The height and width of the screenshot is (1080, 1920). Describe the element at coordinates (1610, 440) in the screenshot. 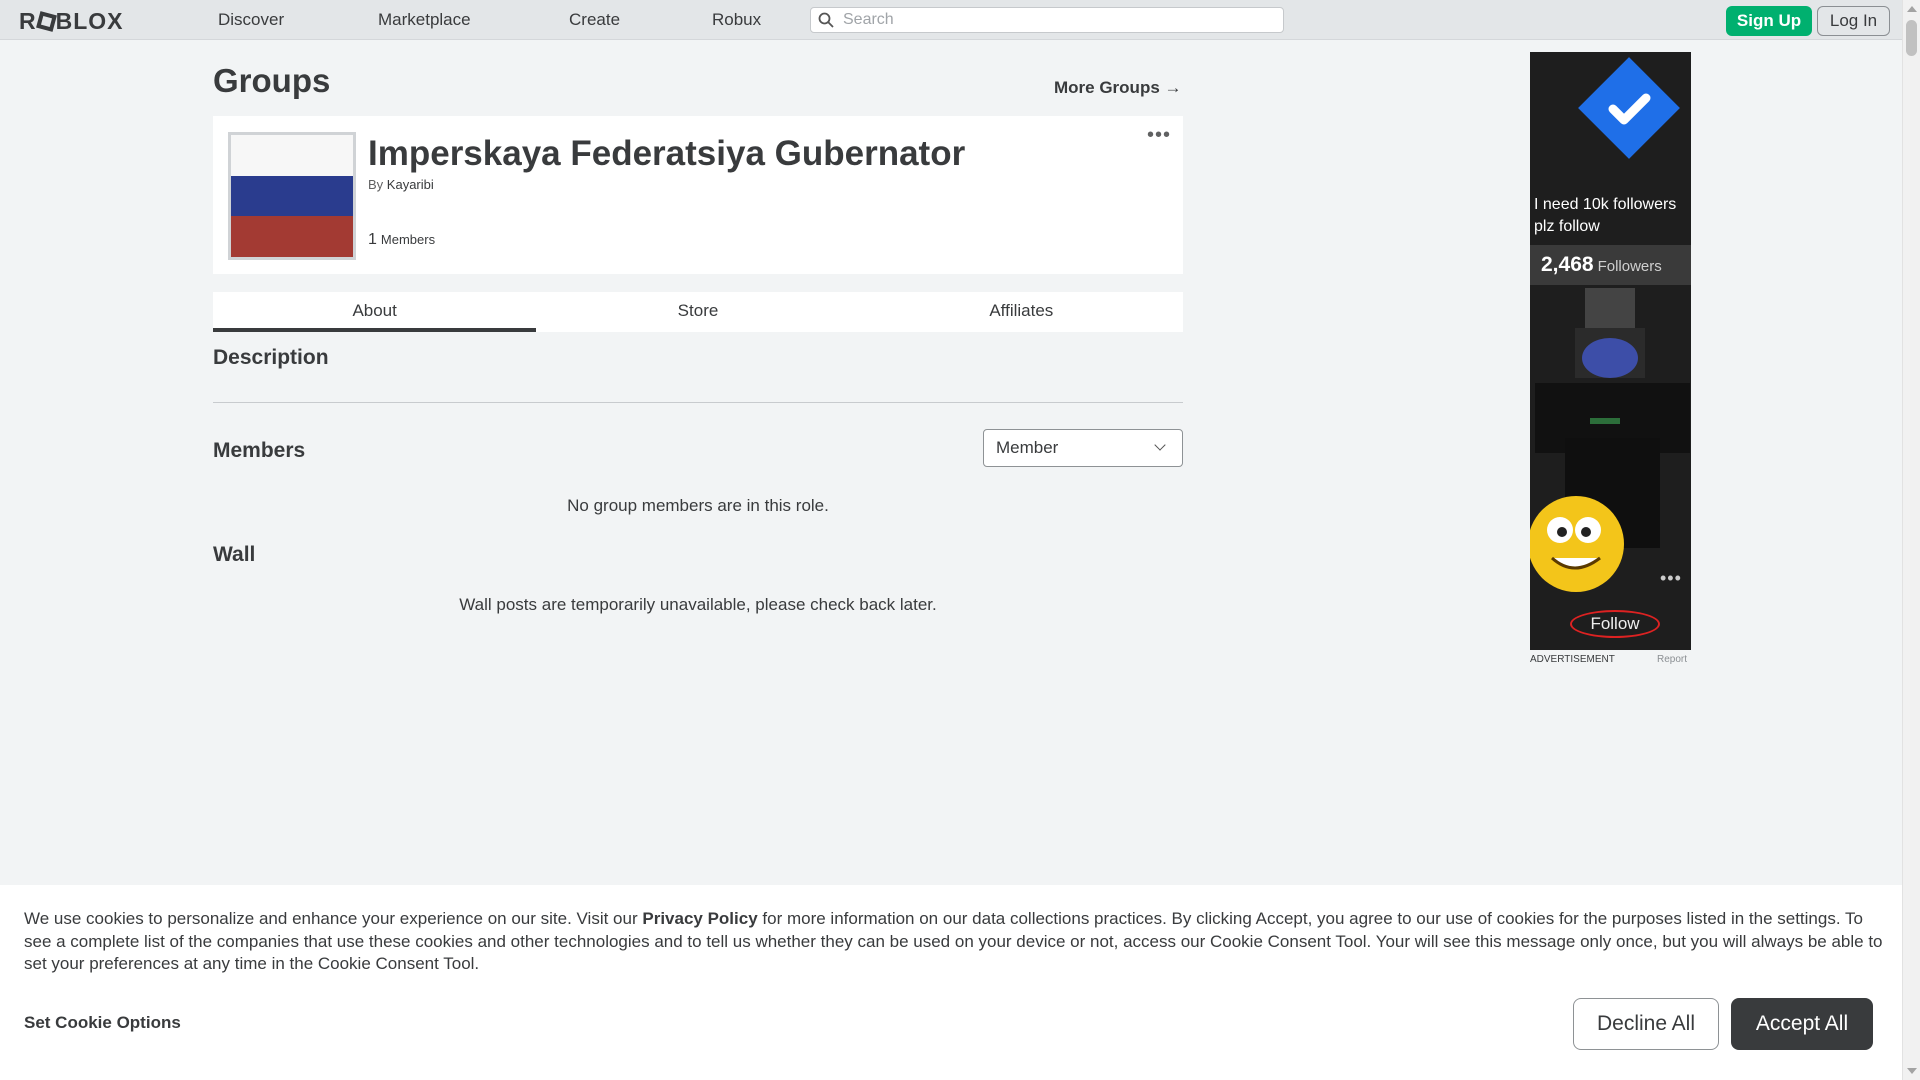

I see `avatar-image` at that location.